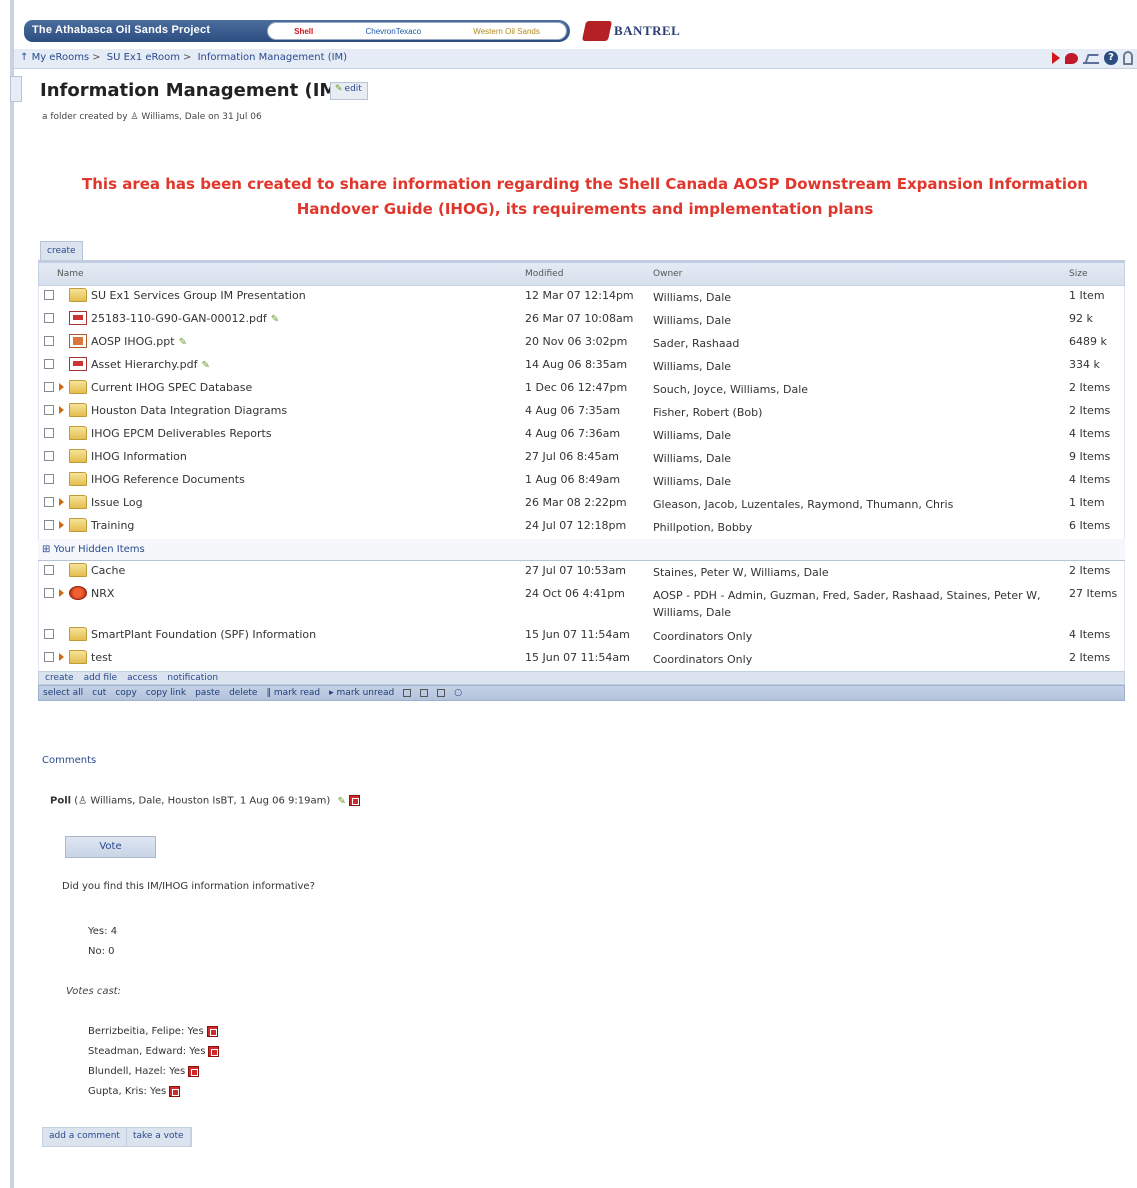  What do you see at coordinates (168, 479) in the screenshot?
I see `item-name: IHOG Reference Documents` at bounding box center [168, 479].